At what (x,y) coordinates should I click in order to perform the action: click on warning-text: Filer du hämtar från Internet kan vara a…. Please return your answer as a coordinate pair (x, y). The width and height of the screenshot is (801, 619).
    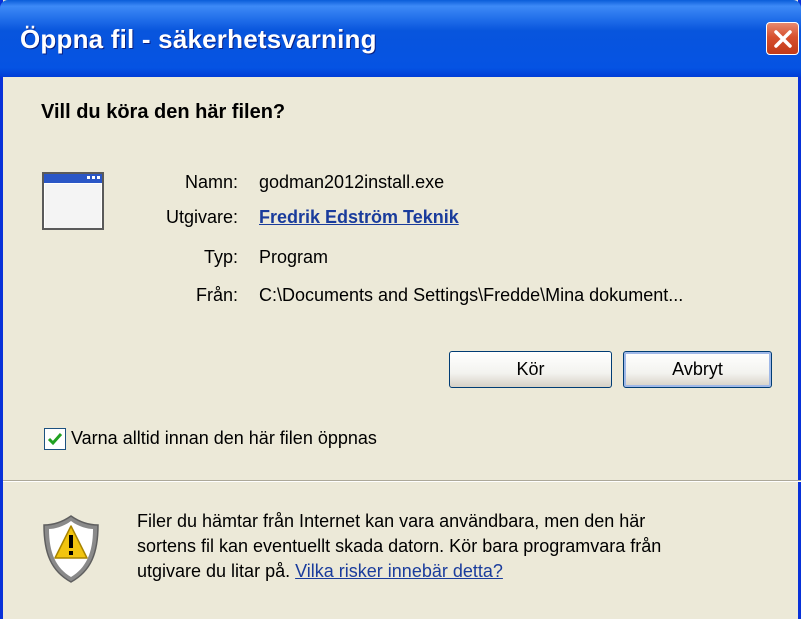
    Looking at the image, I should click on (462, 546).